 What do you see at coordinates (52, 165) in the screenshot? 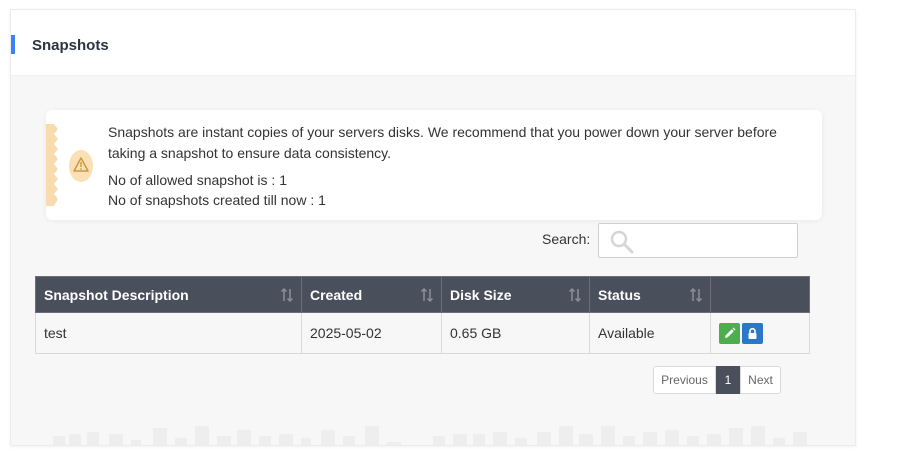
I see `alert-zigzag-edge` at bounding box center [52, 165].